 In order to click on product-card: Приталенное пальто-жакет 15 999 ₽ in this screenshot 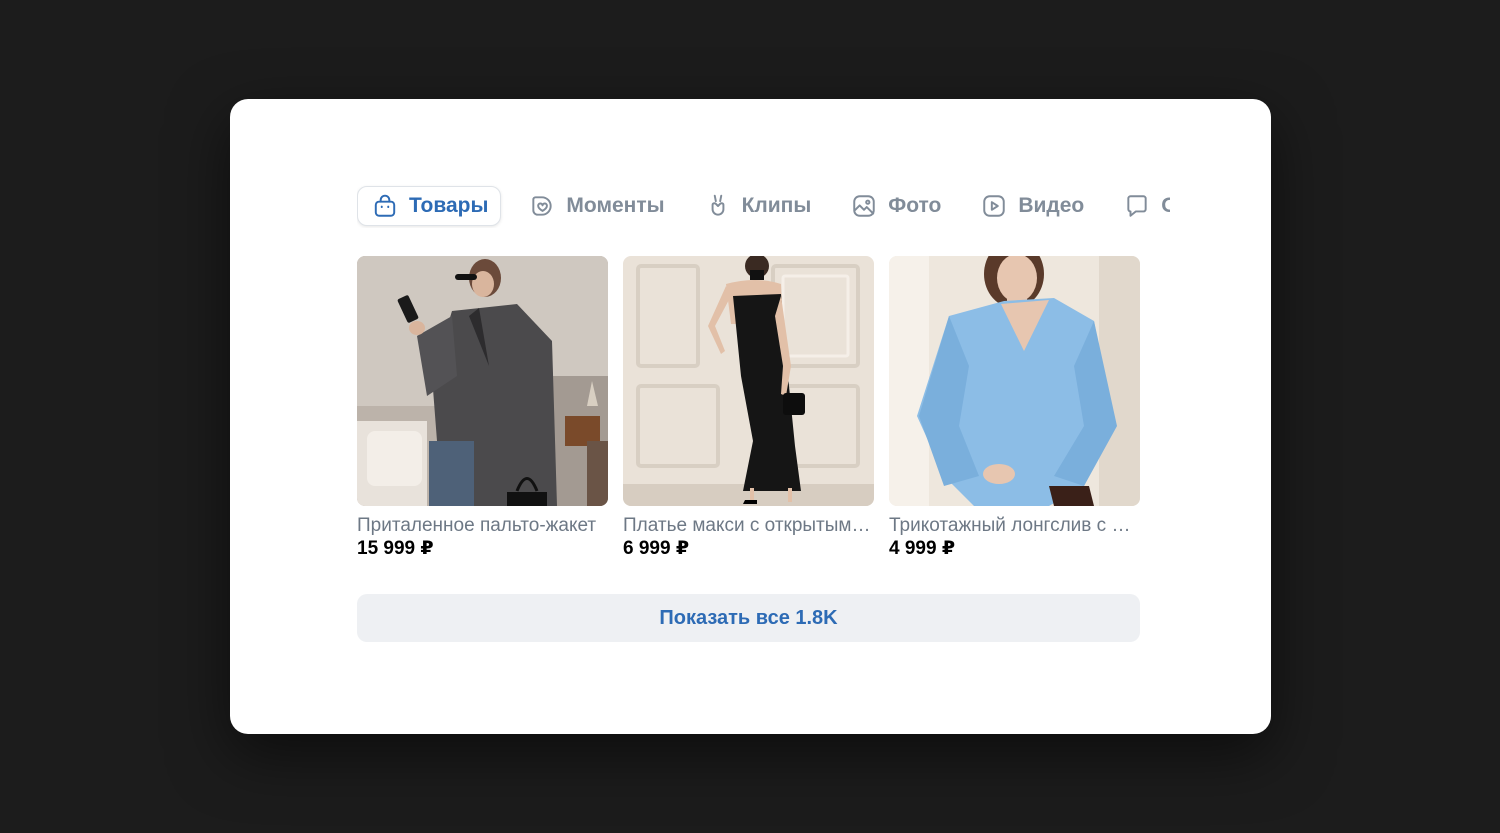, I will do `click(482, 408)`.